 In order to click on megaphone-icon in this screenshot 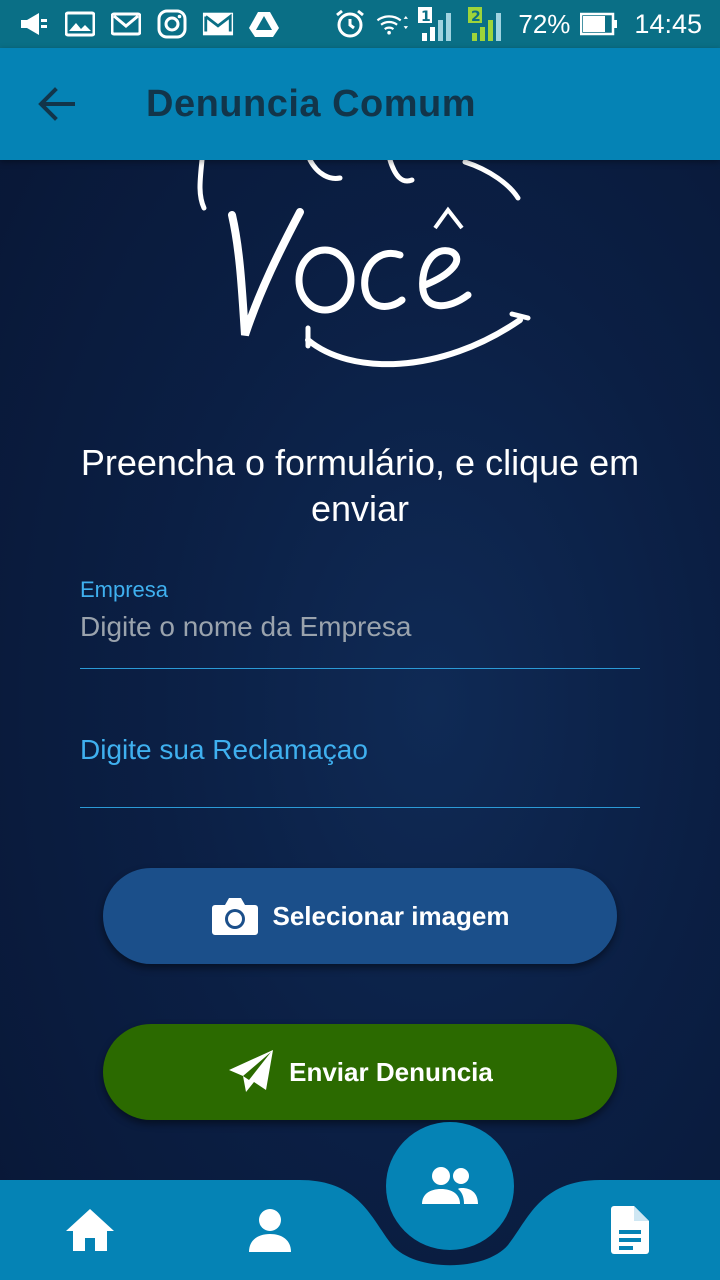, I will do `click(34, 24)`.